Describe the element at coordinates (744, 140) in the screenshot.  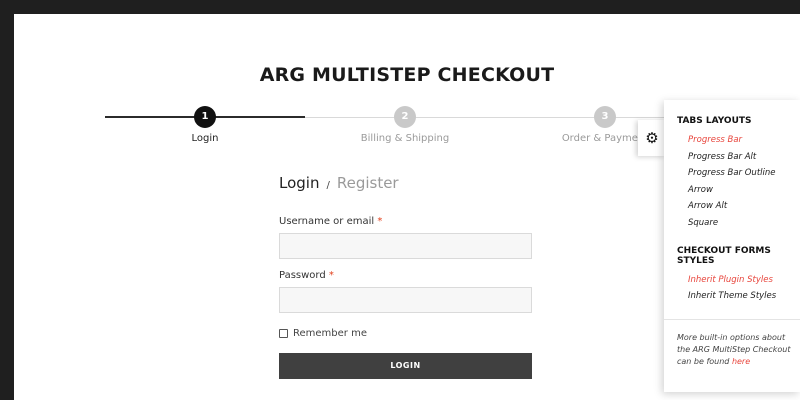
I see `layout-option-progress-bar: Progress Bar` at that location.